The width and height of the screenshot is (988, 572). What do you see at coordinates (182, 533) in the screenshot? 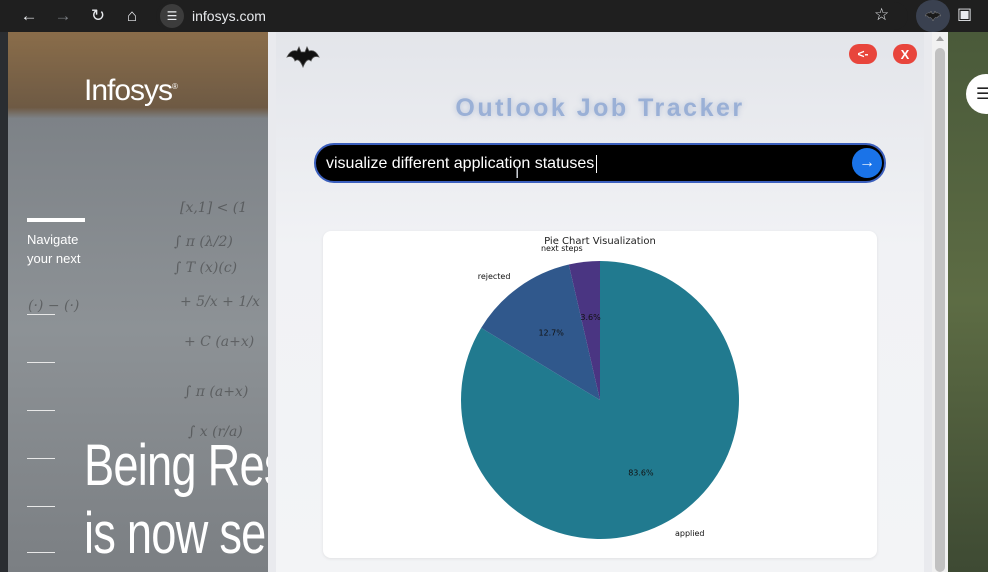
I see `hero-headline-line2: is now ser` at bounding box center [182, 533].